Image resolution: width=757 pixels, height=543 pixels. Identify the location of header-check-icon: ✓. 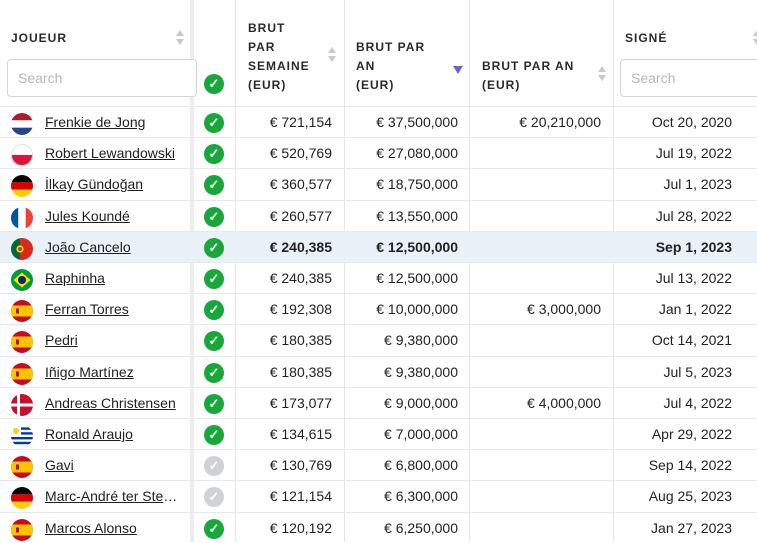
(214, 84).